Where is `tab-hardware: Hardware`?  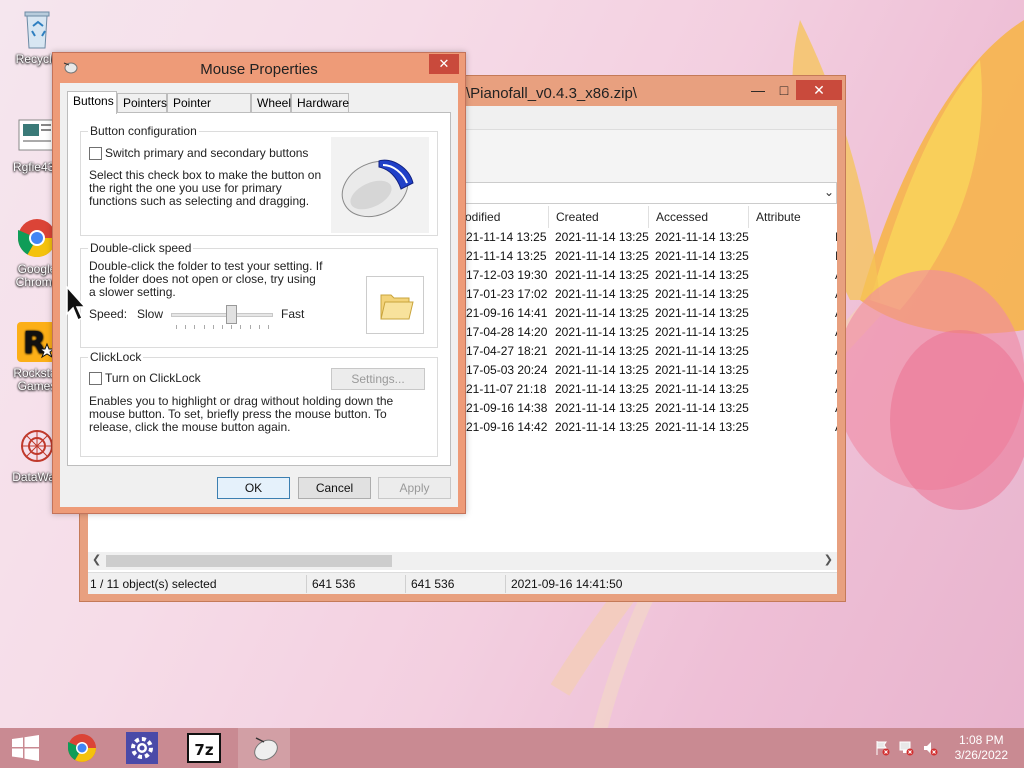 tab-hardware: Hardware is located at coordinates (320, 103).